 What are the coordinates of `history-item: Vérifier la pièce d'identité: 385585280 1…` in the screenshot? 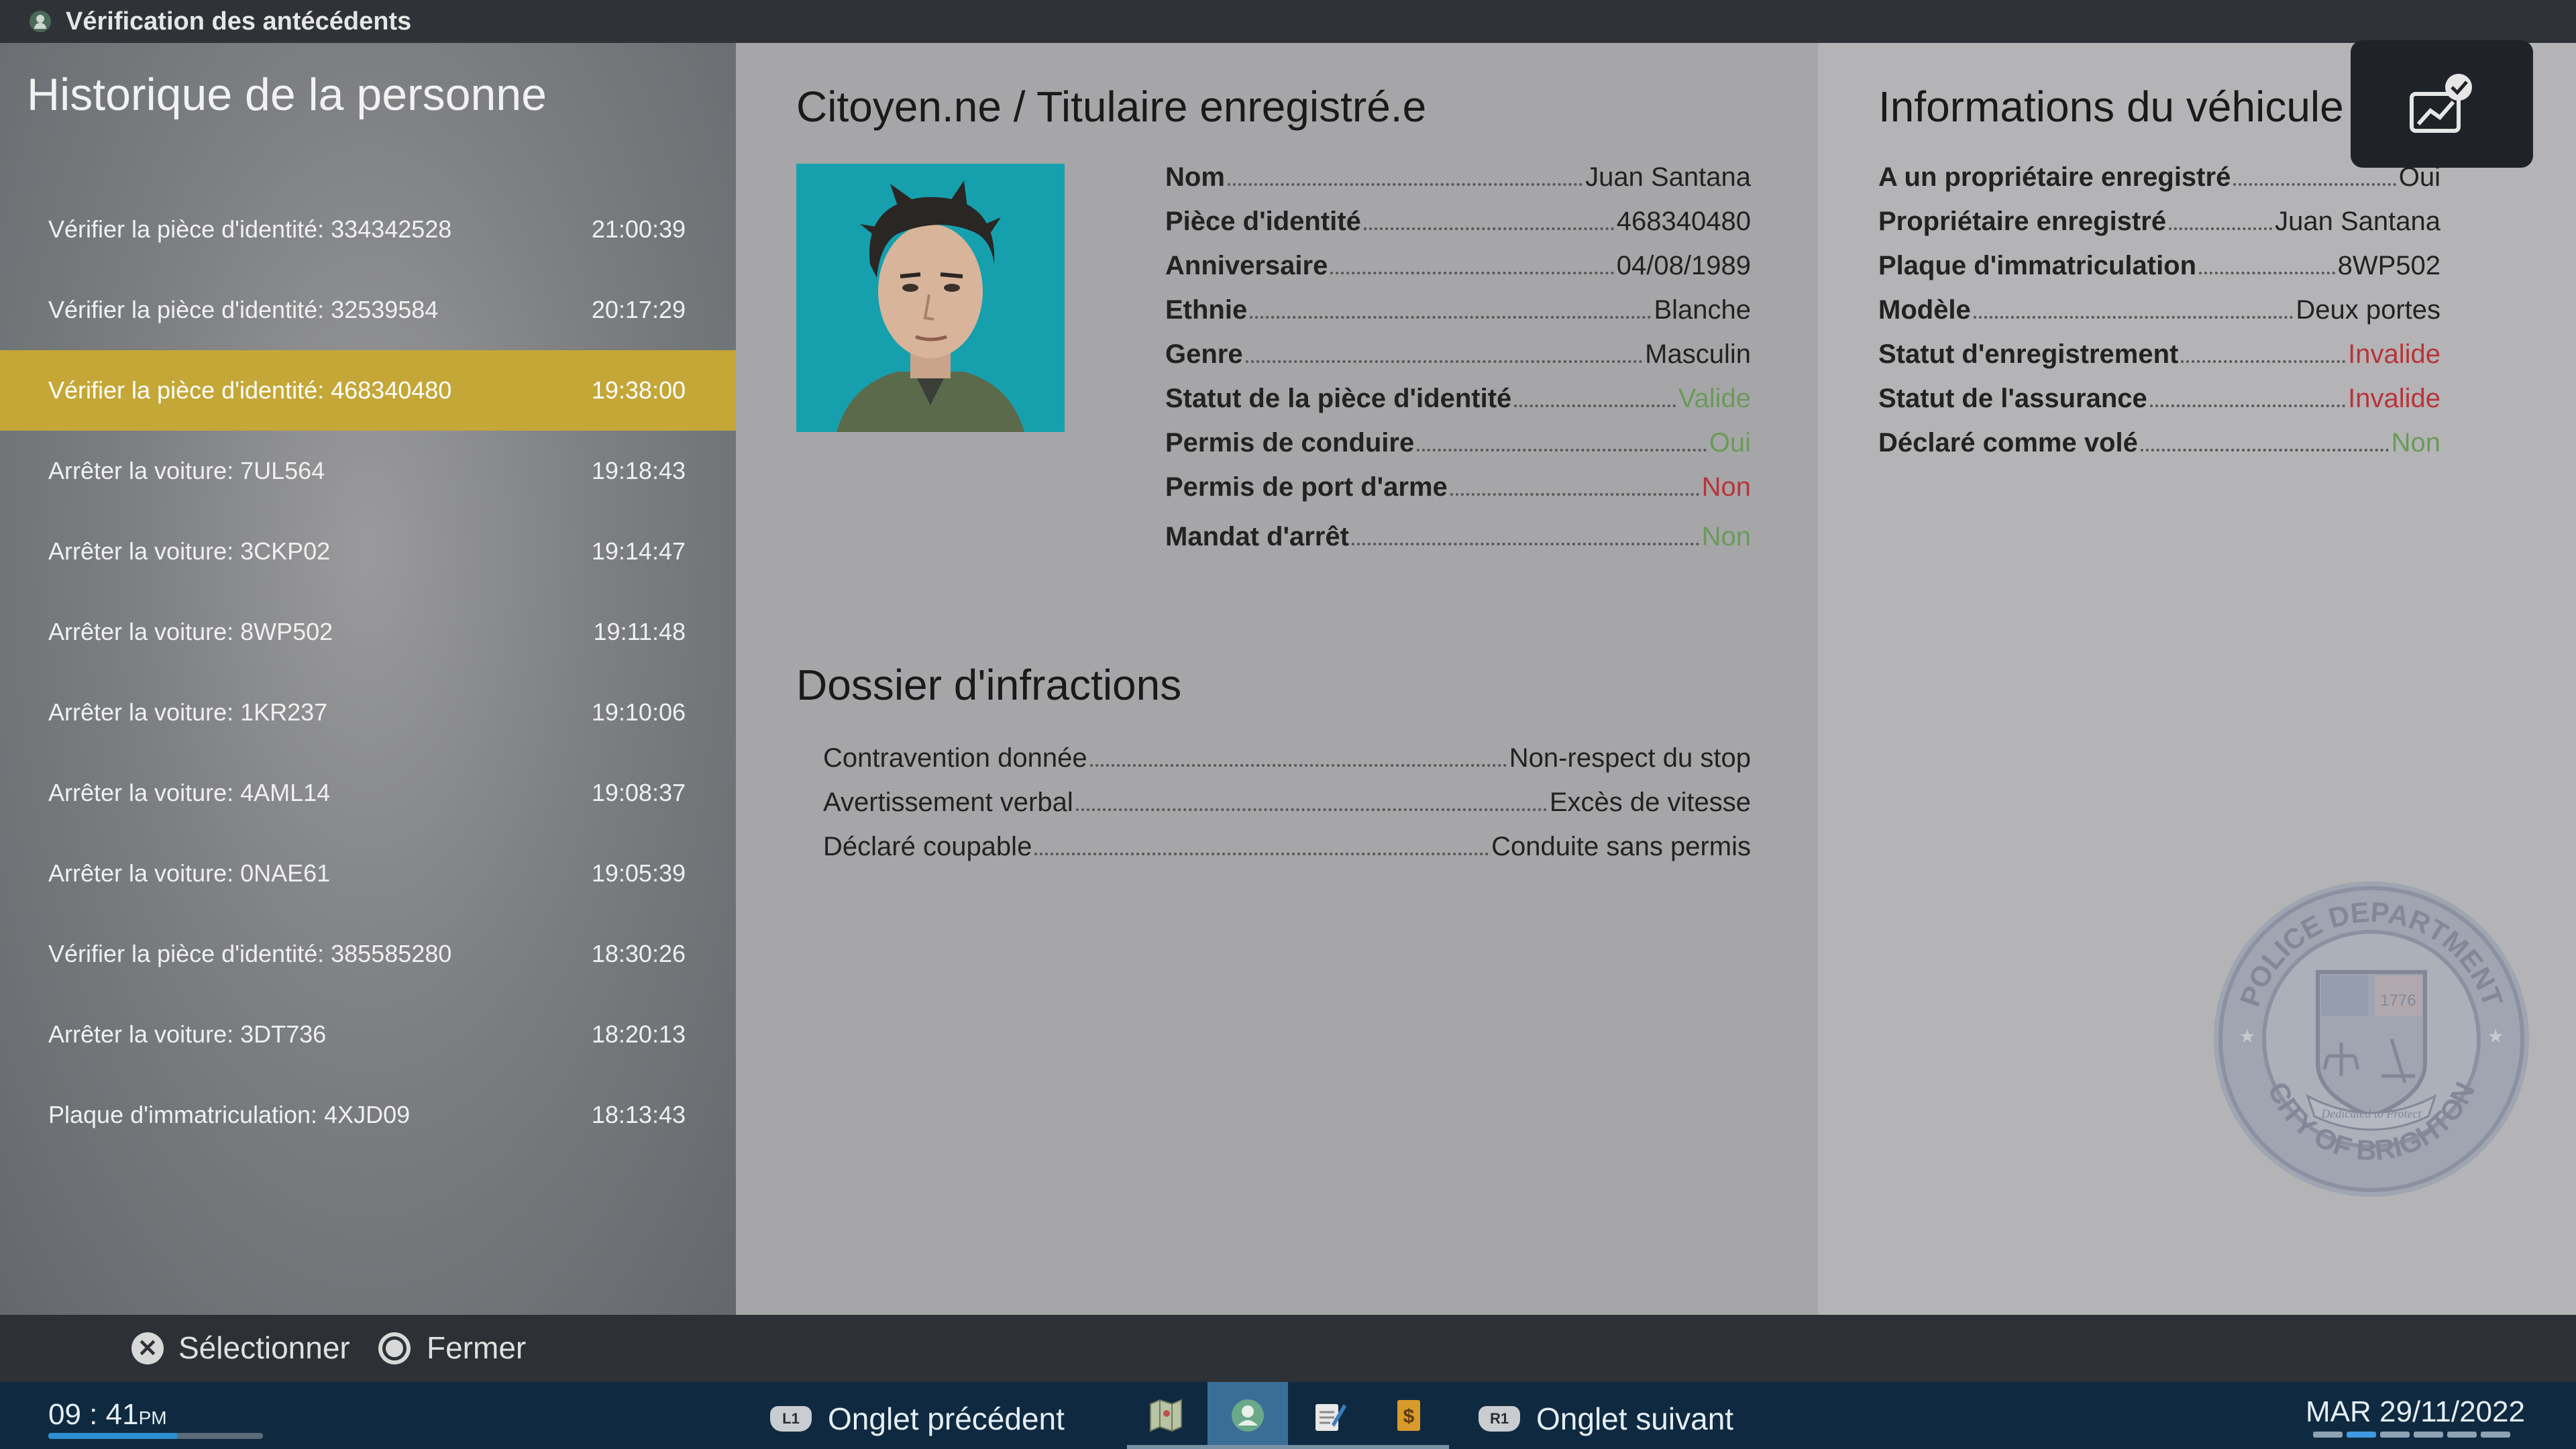 It's located at (368, 954).